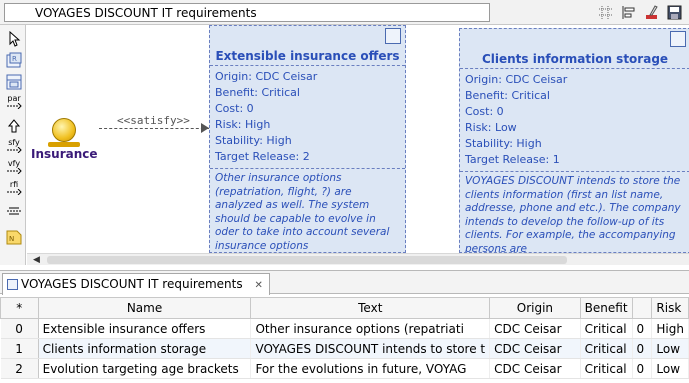  What do you see at coordinates (535, 308) in the screenshot?
I see `column-header-origin: Origin` at bounding box center [535, 308].